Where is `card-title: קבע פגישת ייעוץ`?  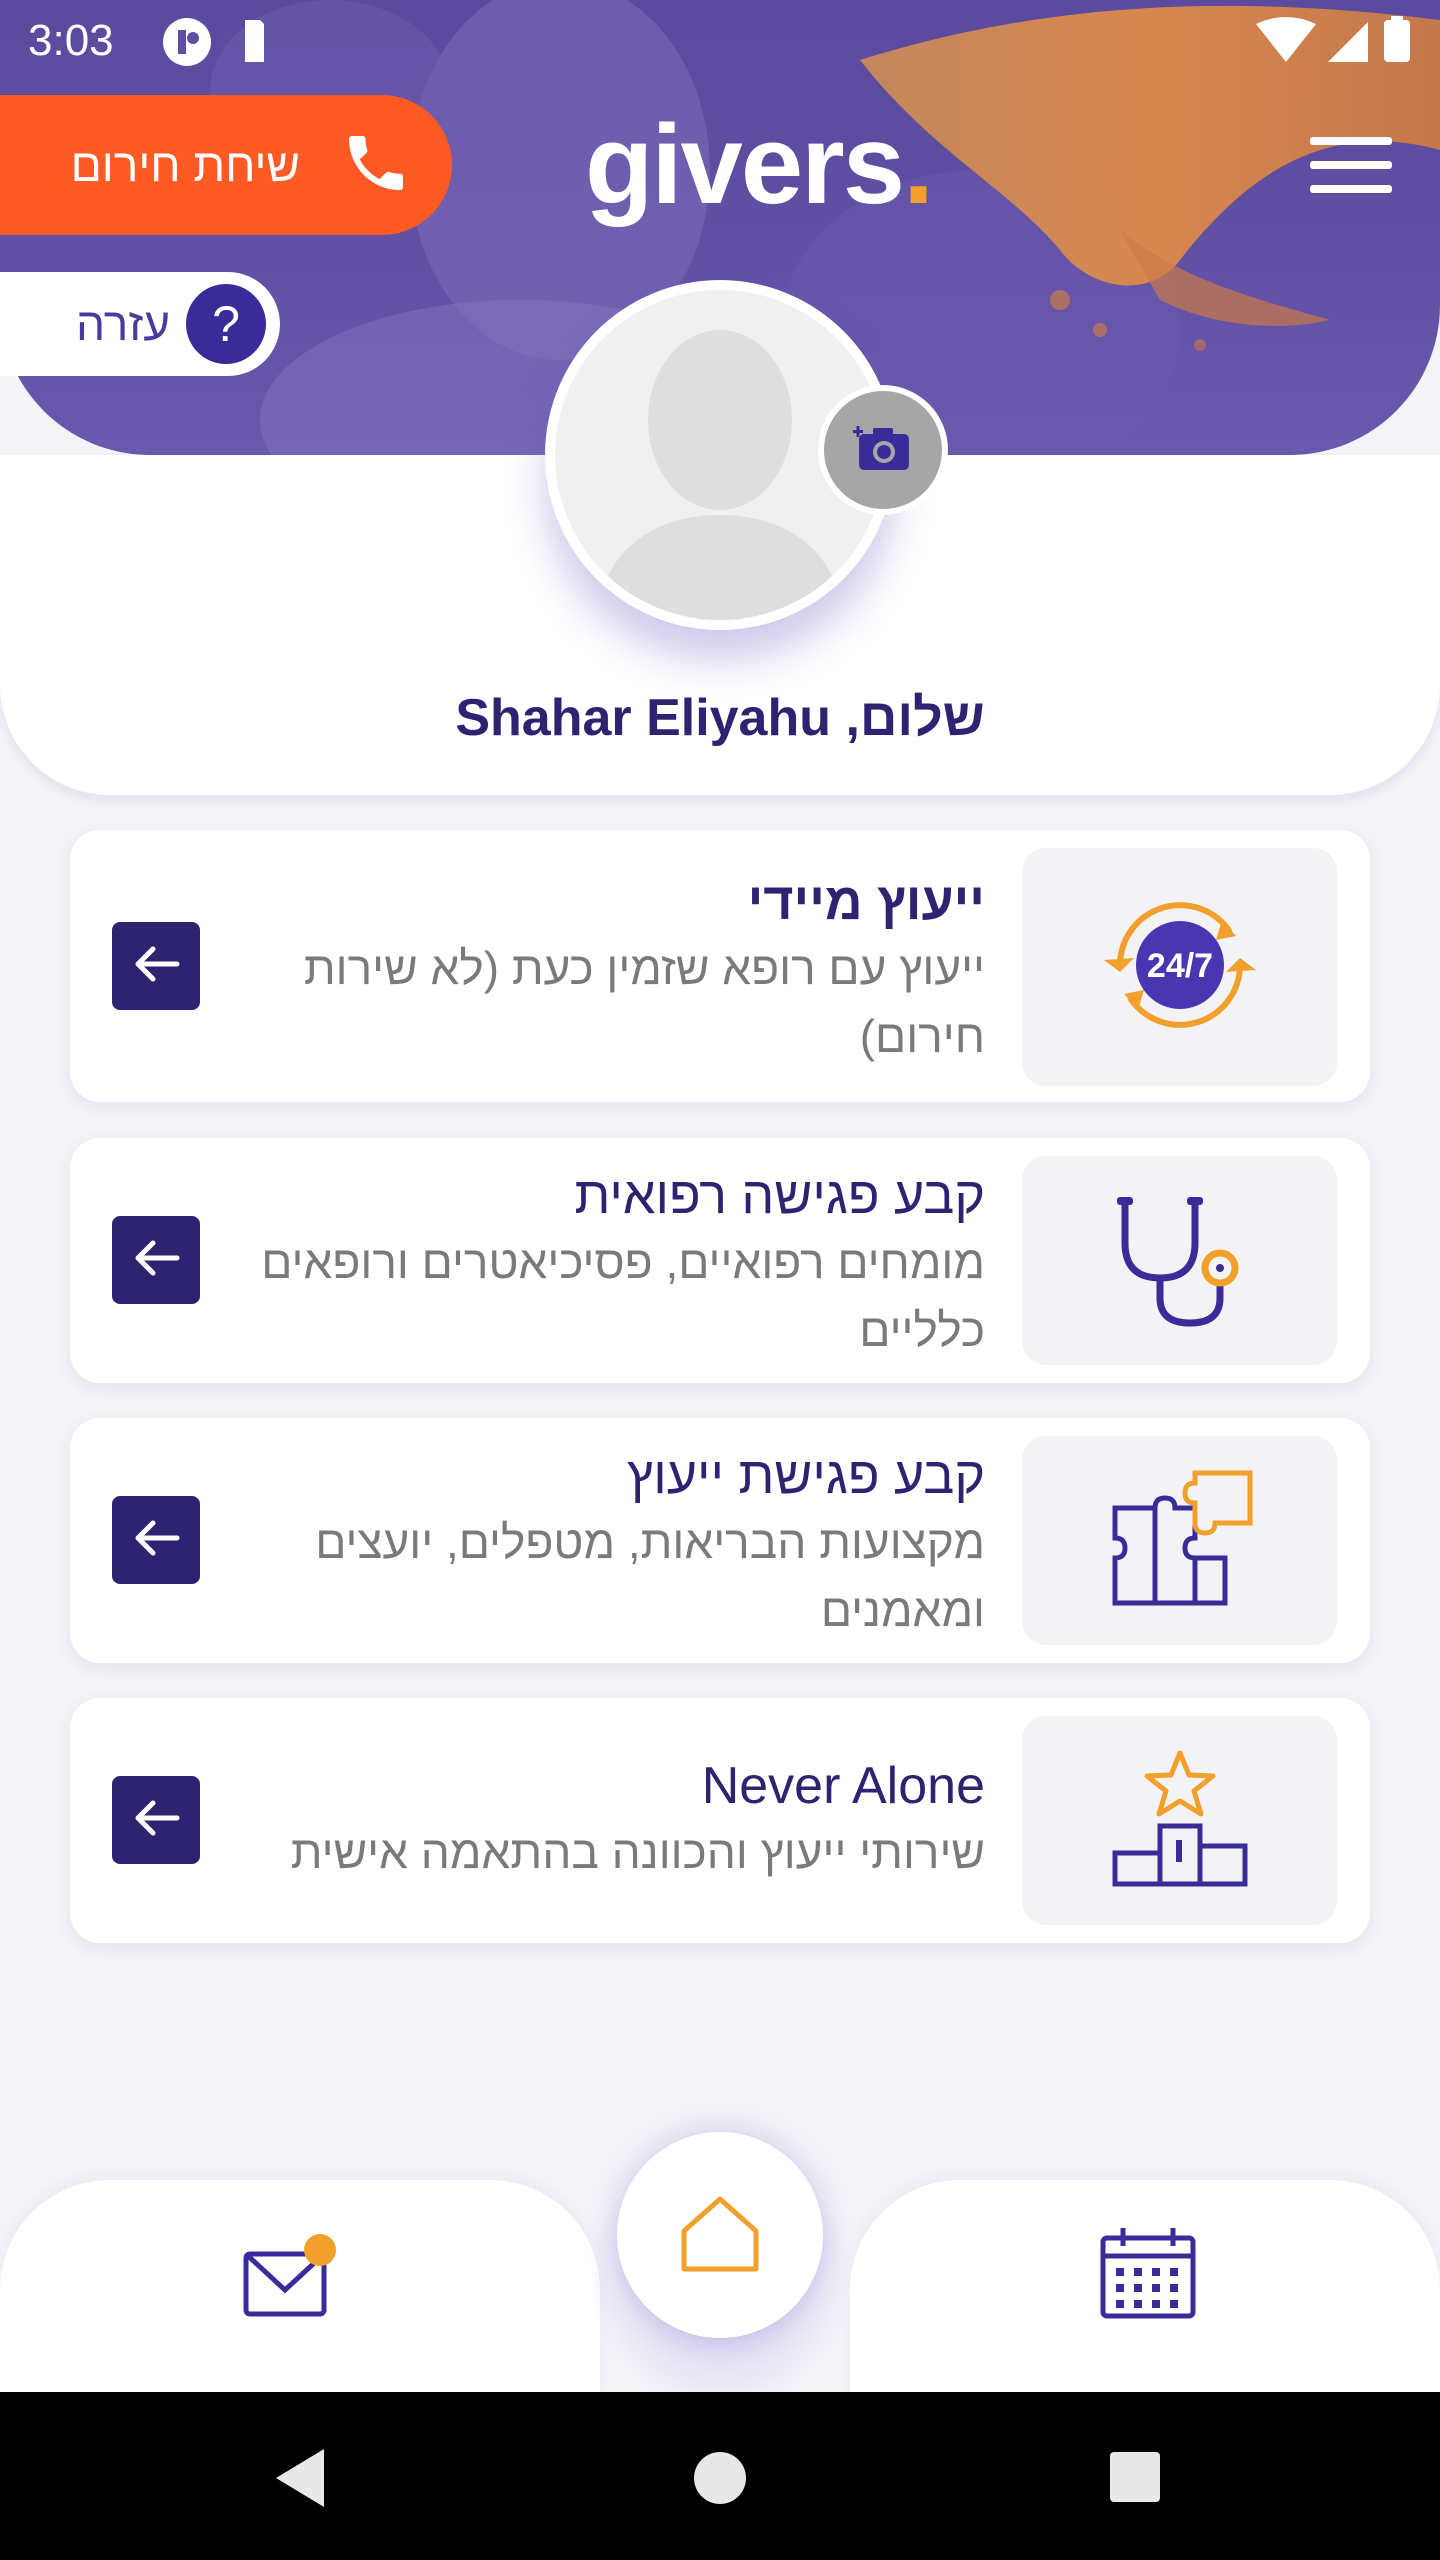
card-title: קבע פגישת ייעוץ is located at coordinates (806, 1476).